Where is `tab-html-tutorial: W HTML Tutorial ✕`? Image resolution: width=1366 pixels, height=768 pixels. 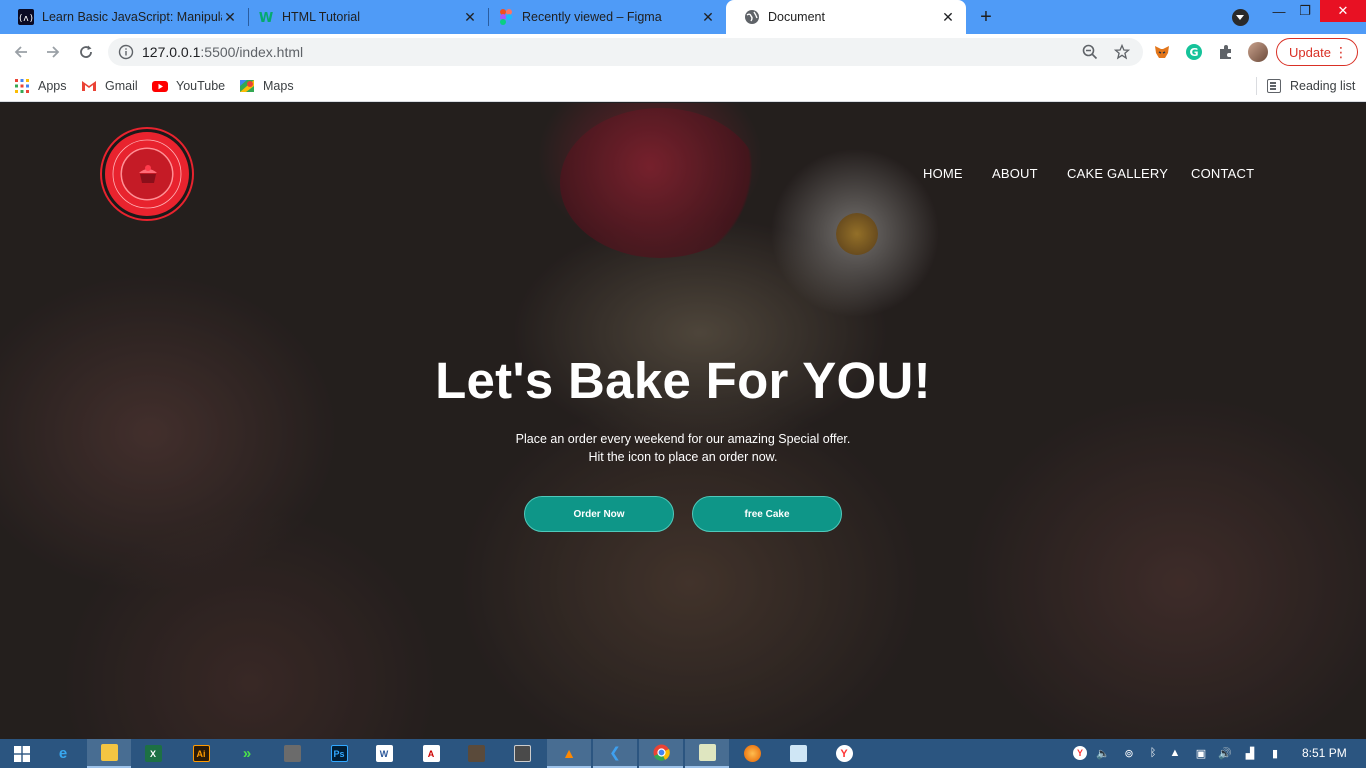
tab-html-tutorial: W HTML Tutorial ✕ is located at coordinates (364, 17).